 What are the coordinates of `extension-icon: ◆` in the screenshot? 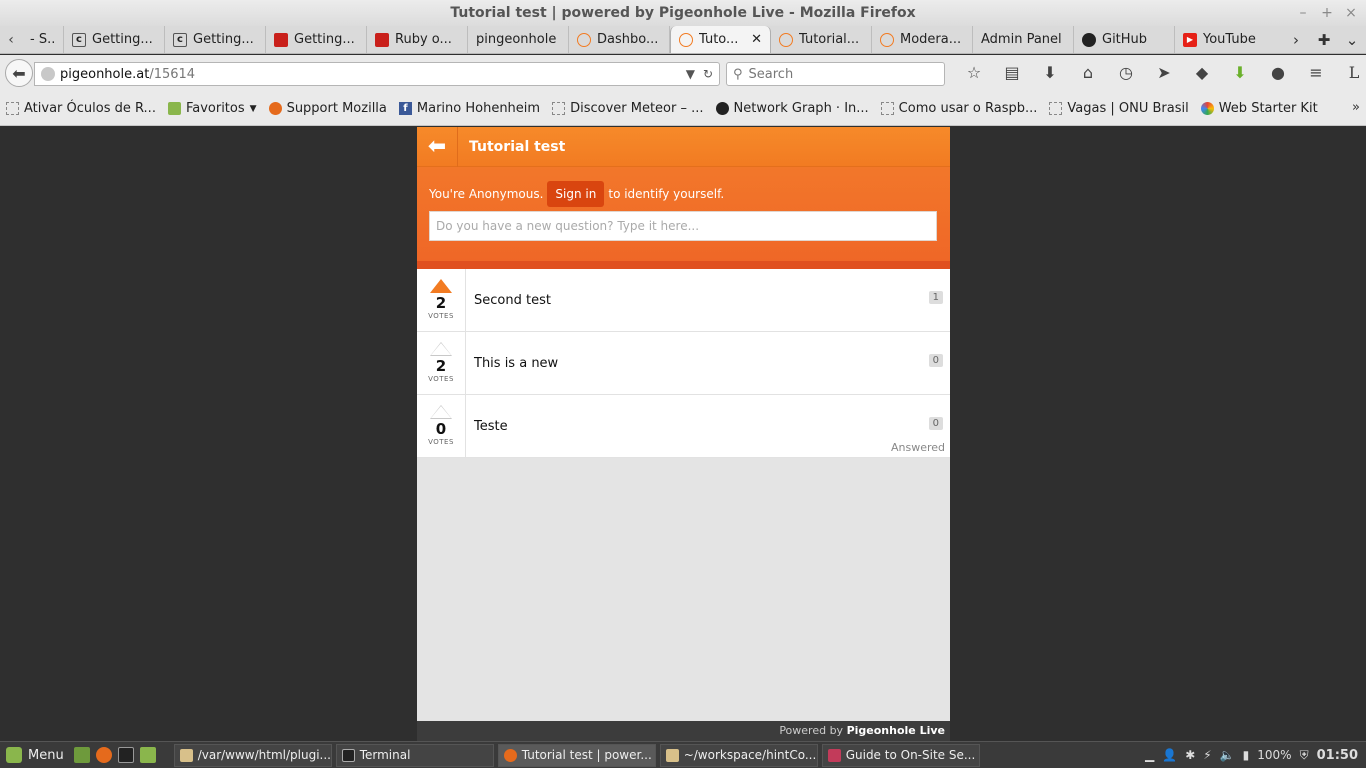 It's located at (1202, 73).